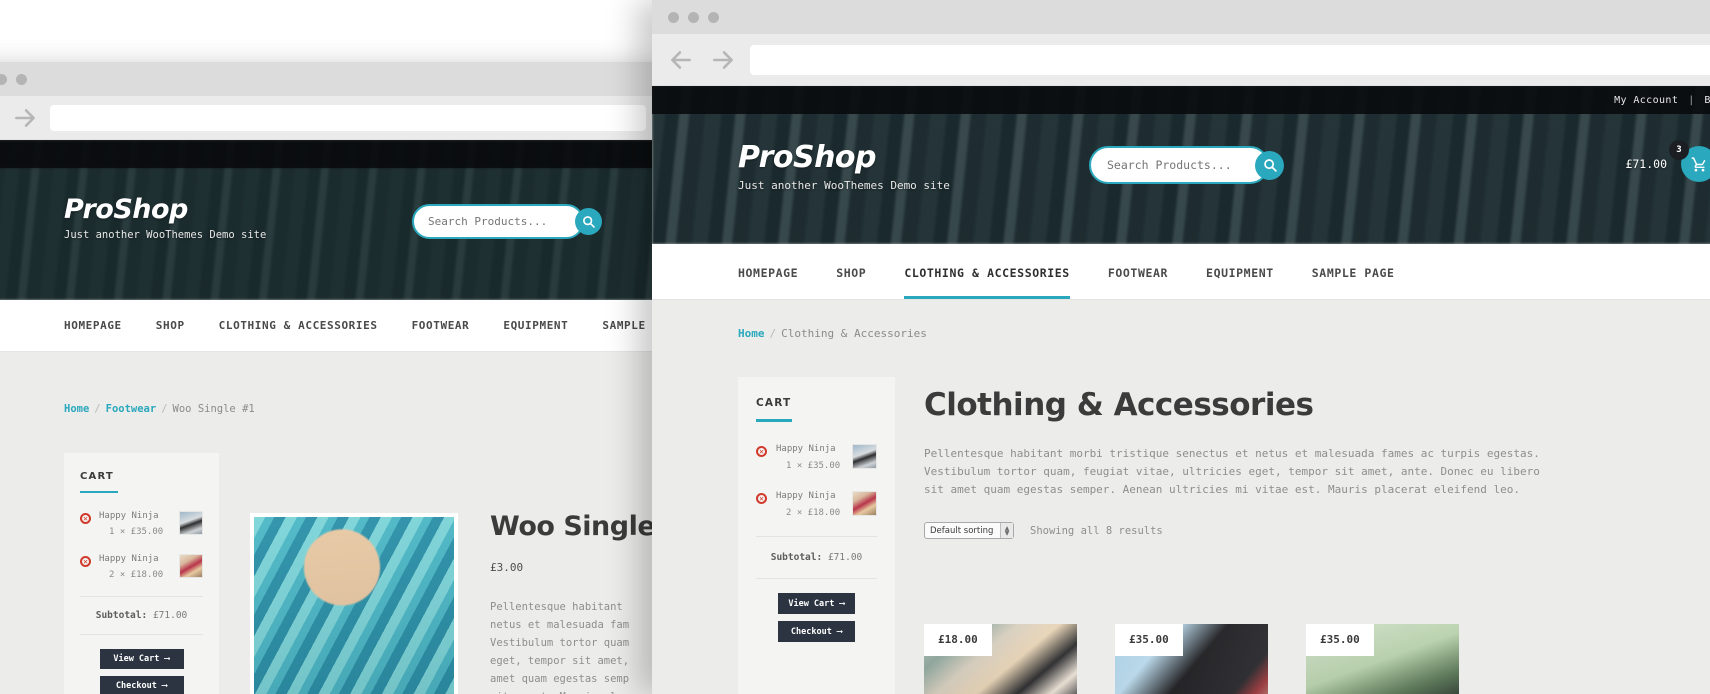  Describe the element at coordinates (93, 335) in the screenshot. I see `nav-item-homepage-back: HOMEPAGE` at that location.